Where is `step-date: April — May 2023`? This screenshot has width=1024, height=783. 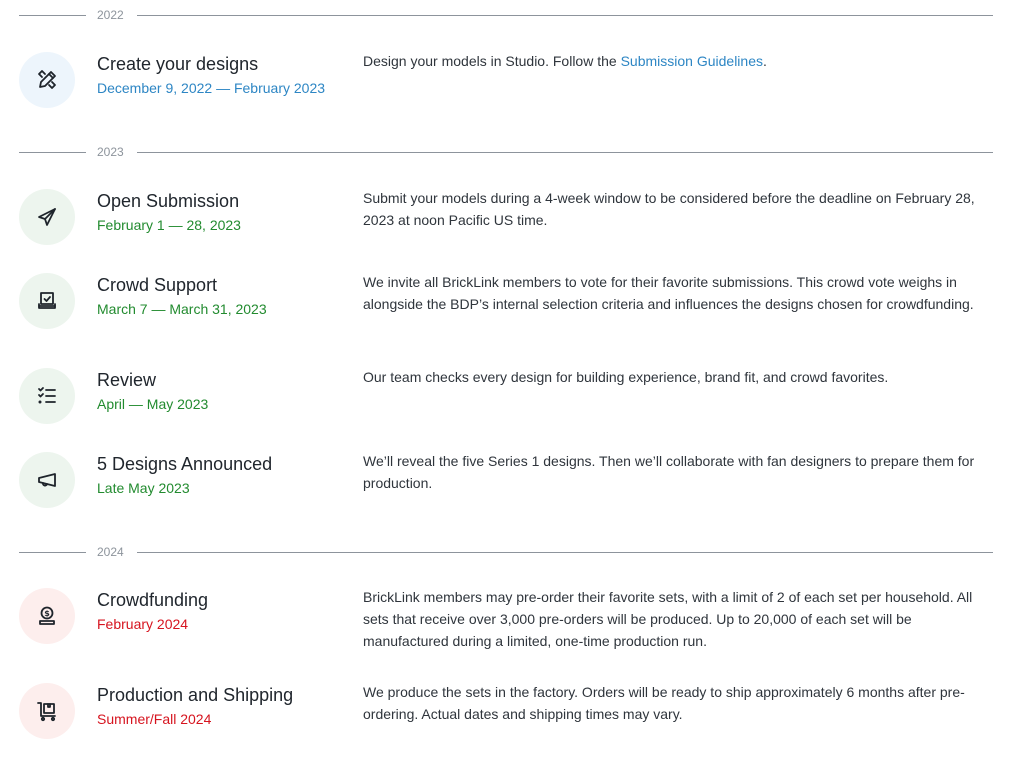
step-date: April — May 2023 is located at coordinates (153, 404).